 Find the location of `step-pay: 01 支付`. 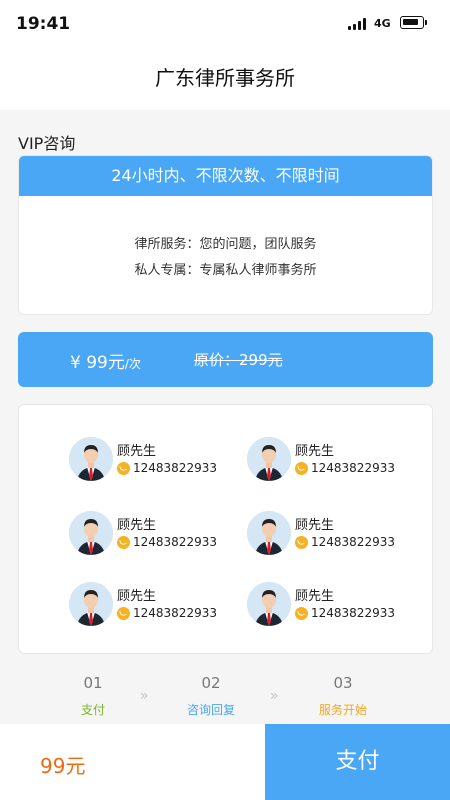

step-pay: 01 支付 is located at coordinates (93, 696).